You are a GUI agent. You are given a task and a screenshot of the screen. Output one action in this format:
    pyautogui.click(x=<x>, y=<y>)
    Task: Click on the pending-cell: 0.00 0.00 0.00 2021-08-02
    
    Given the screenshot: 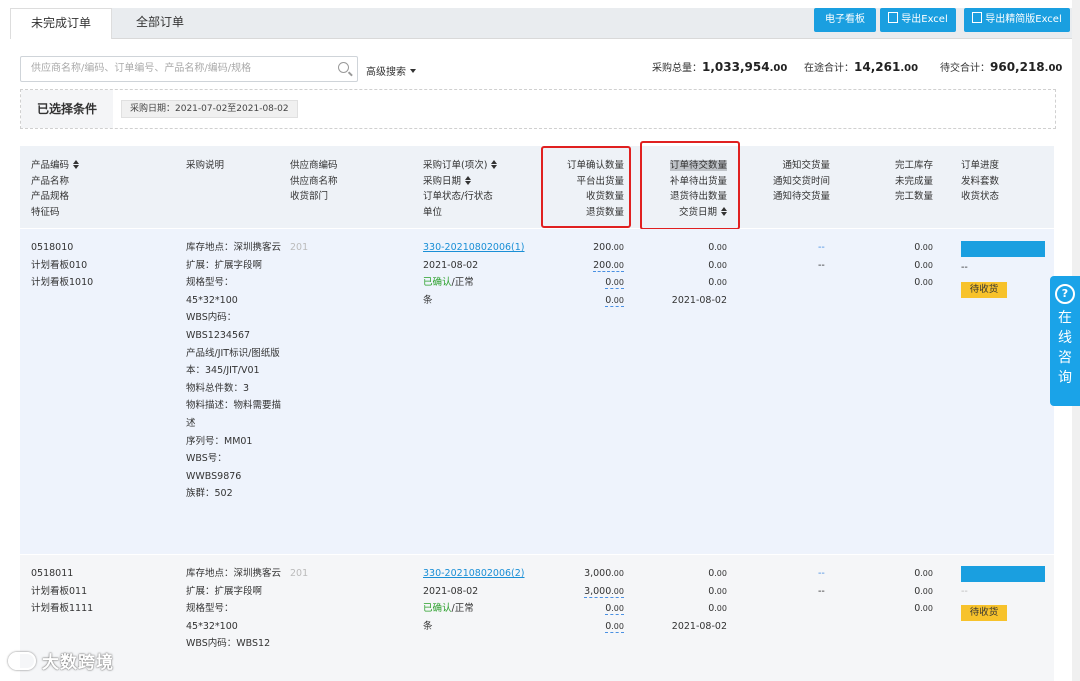 What is the action you would take?
    pyautogui.click(x=684, y=600)
    